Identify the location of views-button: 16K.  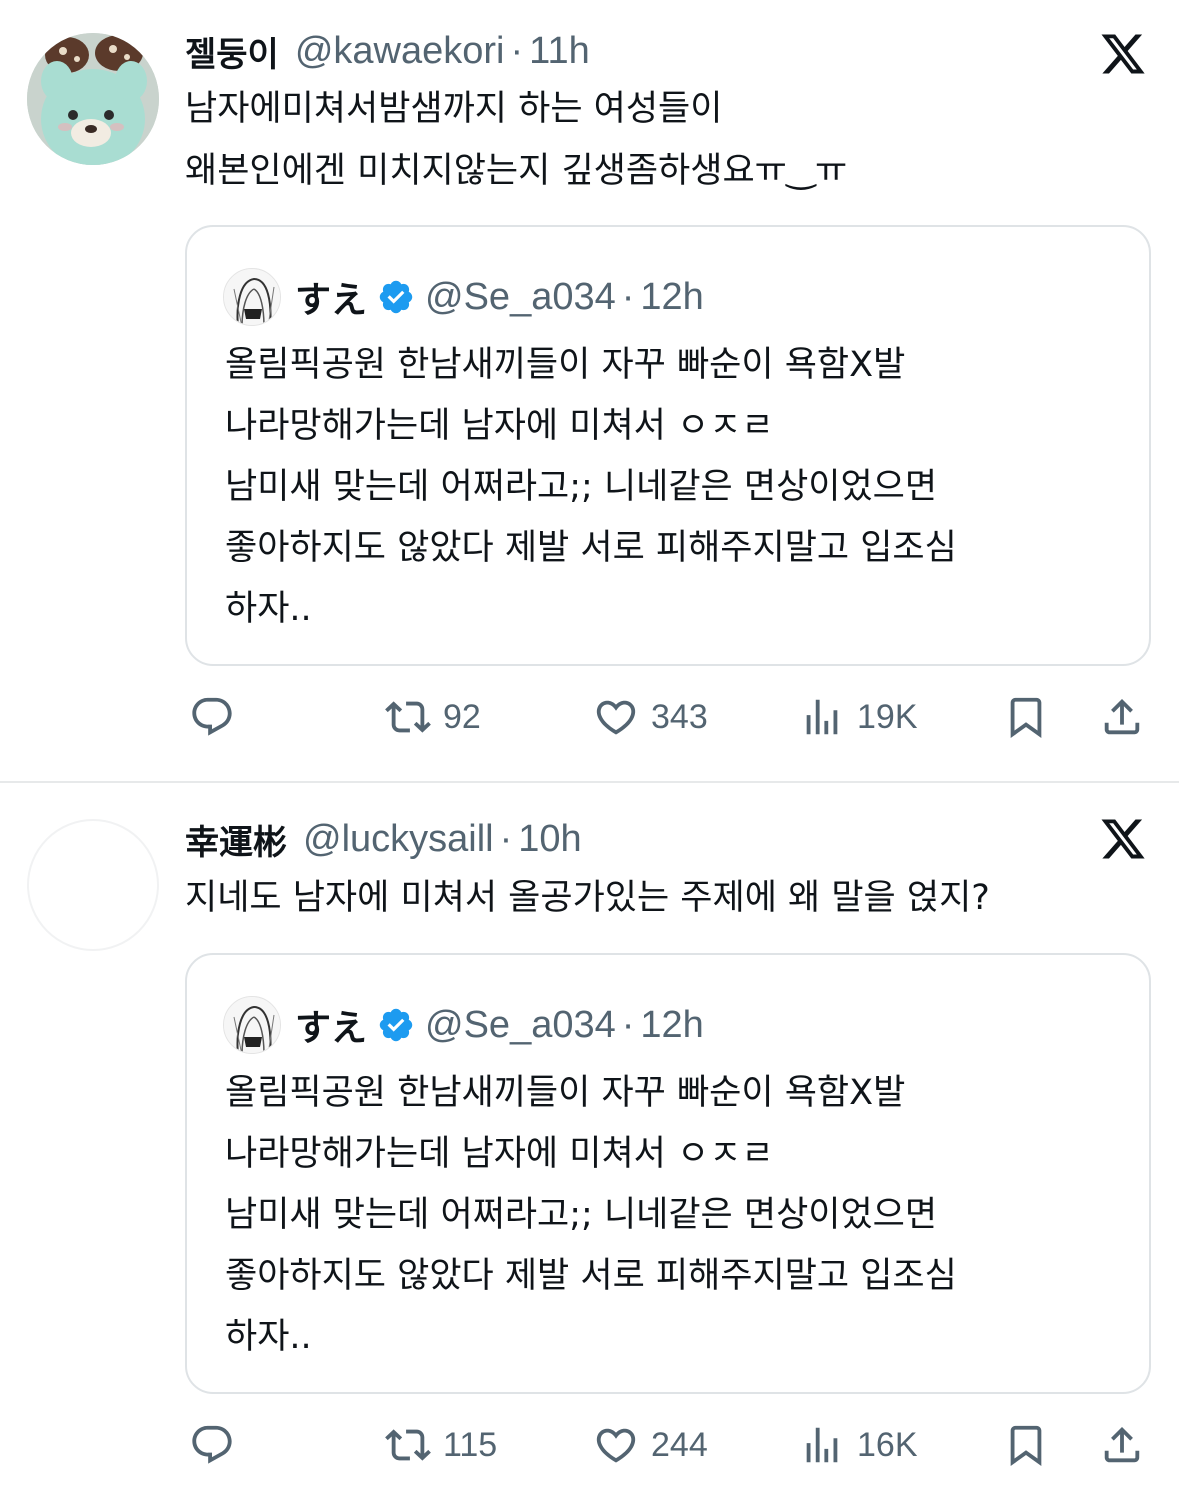
(858, 1445).